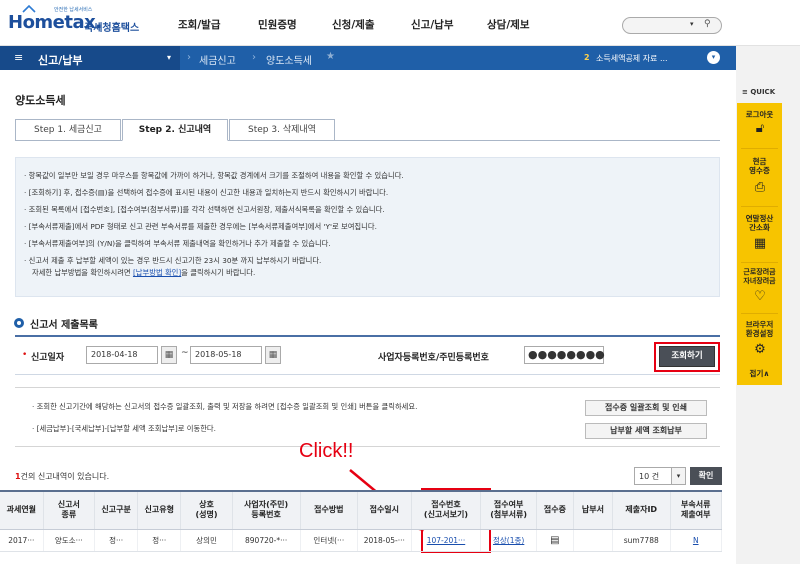 This screenshot has height=564, width=800. I want to click on col-receipt-status: 접수여부 (첨부서류), so click(508, 510).